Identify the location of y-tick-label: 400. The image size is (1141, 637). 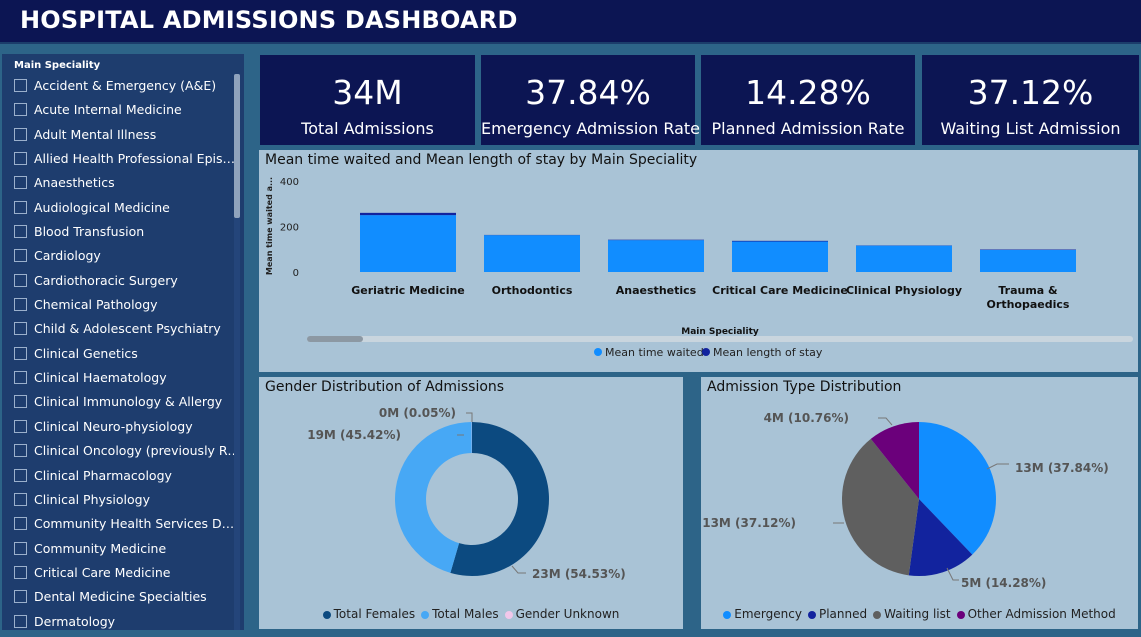
(289, 182).